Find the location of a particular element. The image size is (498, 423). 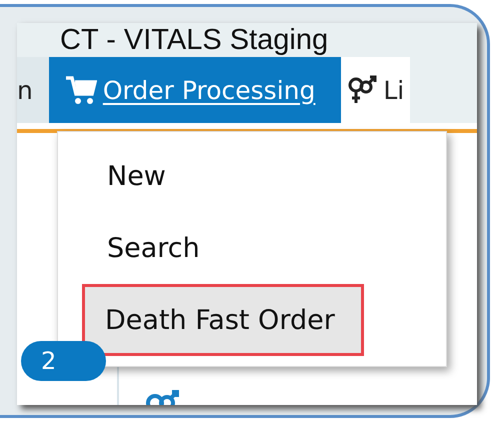

menu-tab: n is located at coordinates (33, 90).